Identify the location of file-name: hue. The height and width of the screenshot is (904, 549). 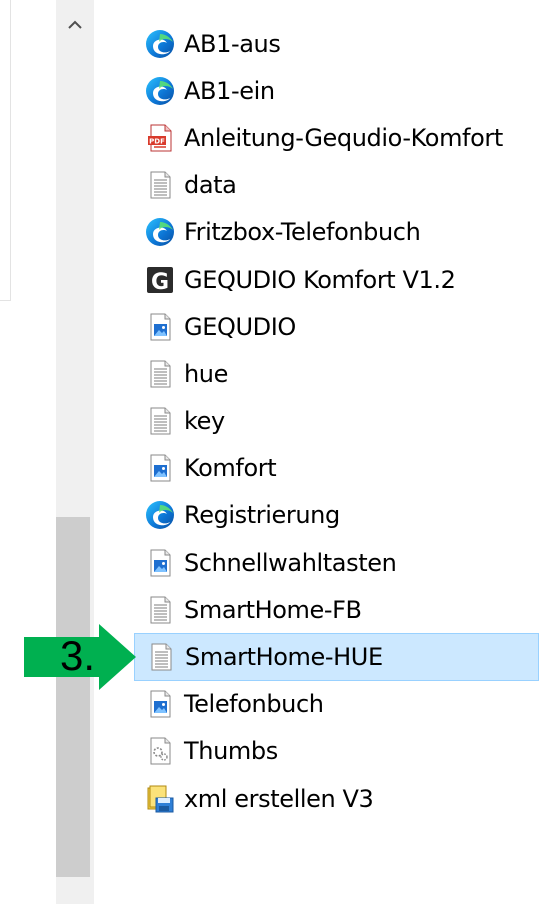
(206, 373).